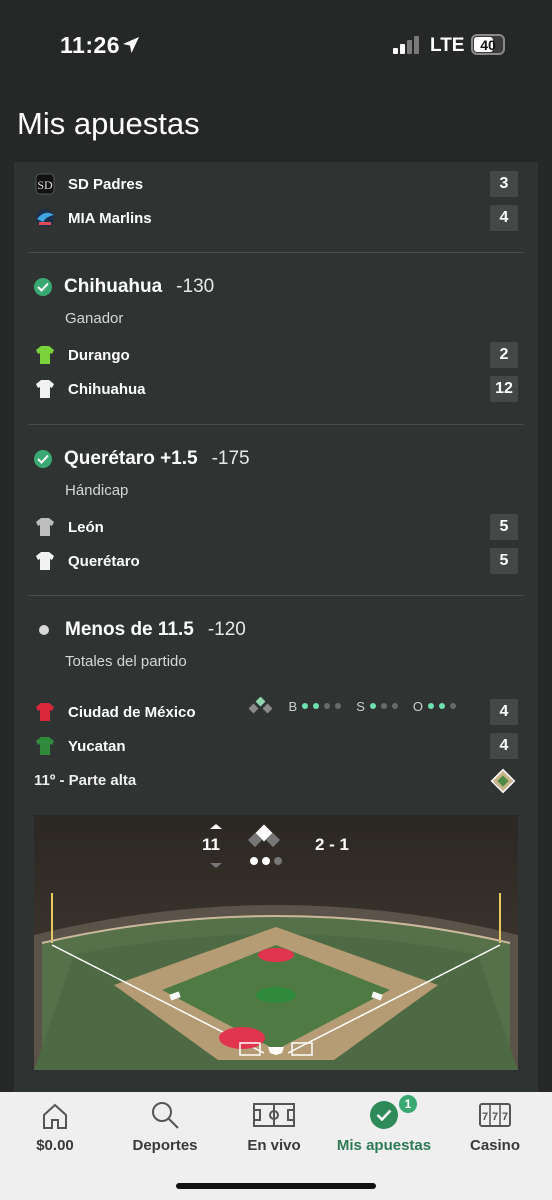 The height and width of the screenshot is (1200, 552). Describe the element at coordinates (417, 706) in the screenshot. I see `outs-label: O` at that location.